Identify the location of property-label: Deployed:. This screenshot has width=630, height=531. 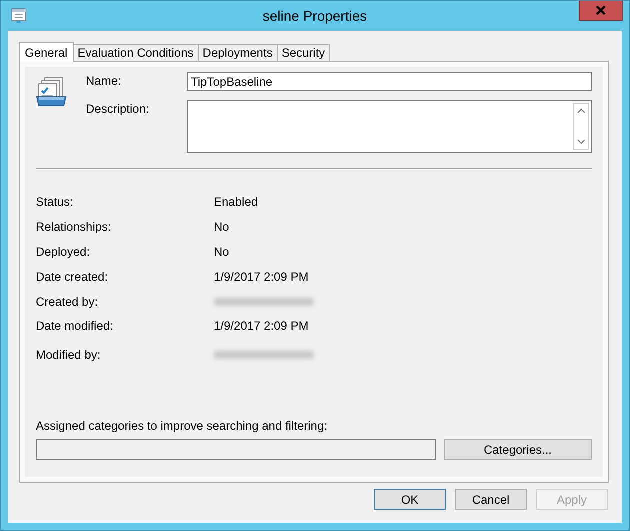
(64, 251).